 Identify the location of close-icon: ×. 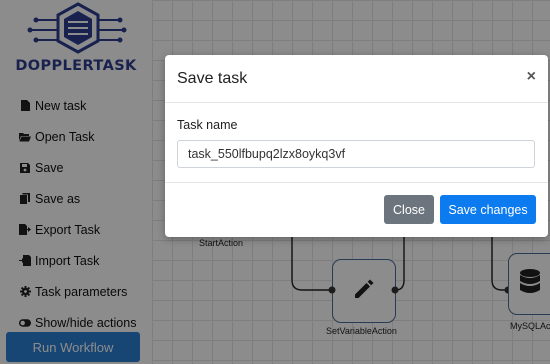
(531, 77).